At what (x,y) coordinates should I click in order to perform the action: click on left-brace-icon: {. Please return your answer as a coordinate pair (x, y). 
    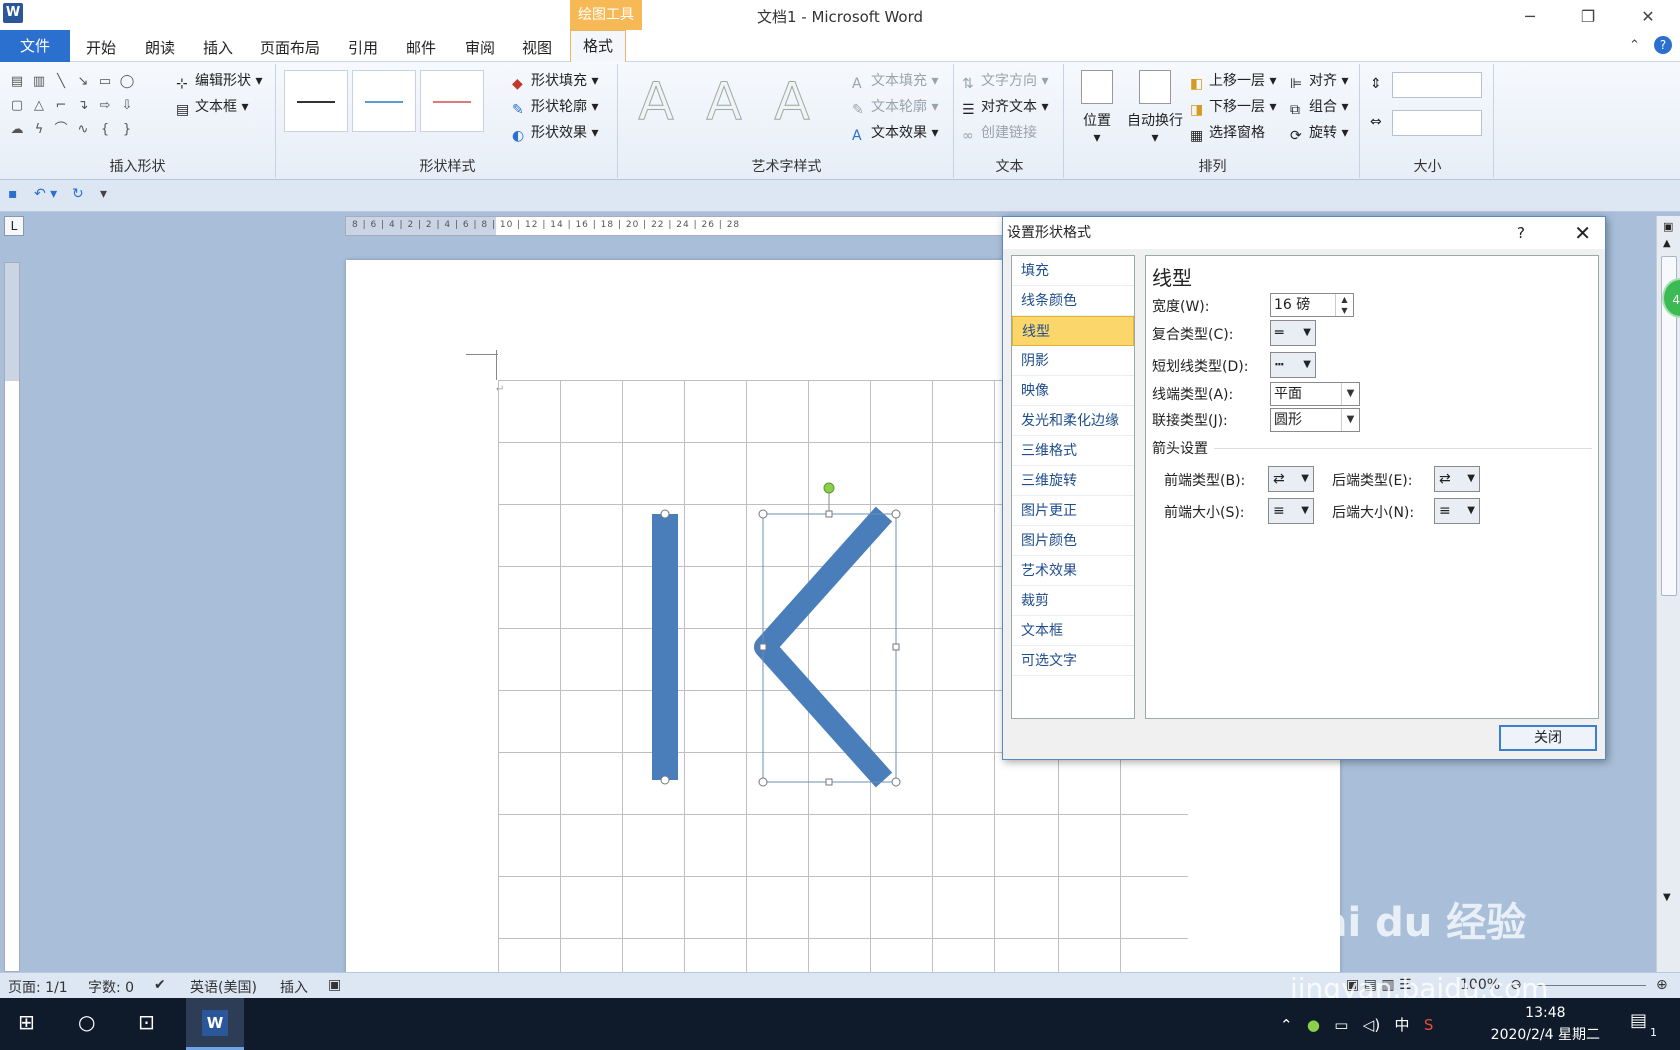
    Looking at the image, I should click on (105, 130).